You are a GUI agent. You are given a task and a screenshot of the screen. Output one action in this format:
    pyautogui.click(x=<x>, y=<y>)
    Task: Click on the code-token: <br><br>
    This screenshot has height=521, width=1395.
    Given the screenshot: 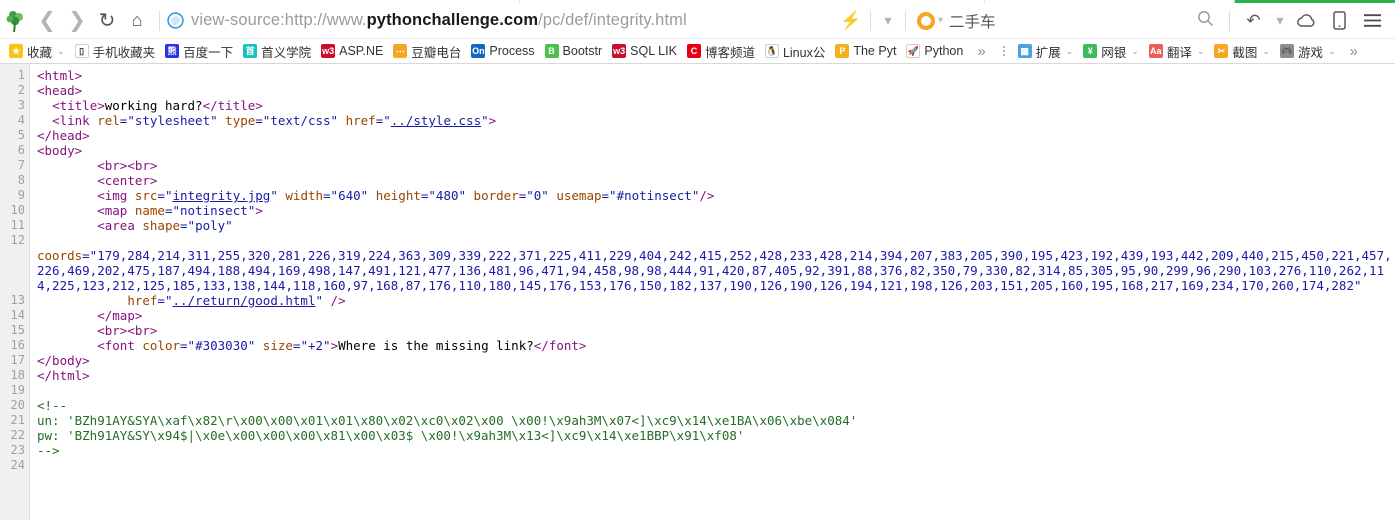 What is the action you would take?
    pyautogui.click(x=97, y=330)
    